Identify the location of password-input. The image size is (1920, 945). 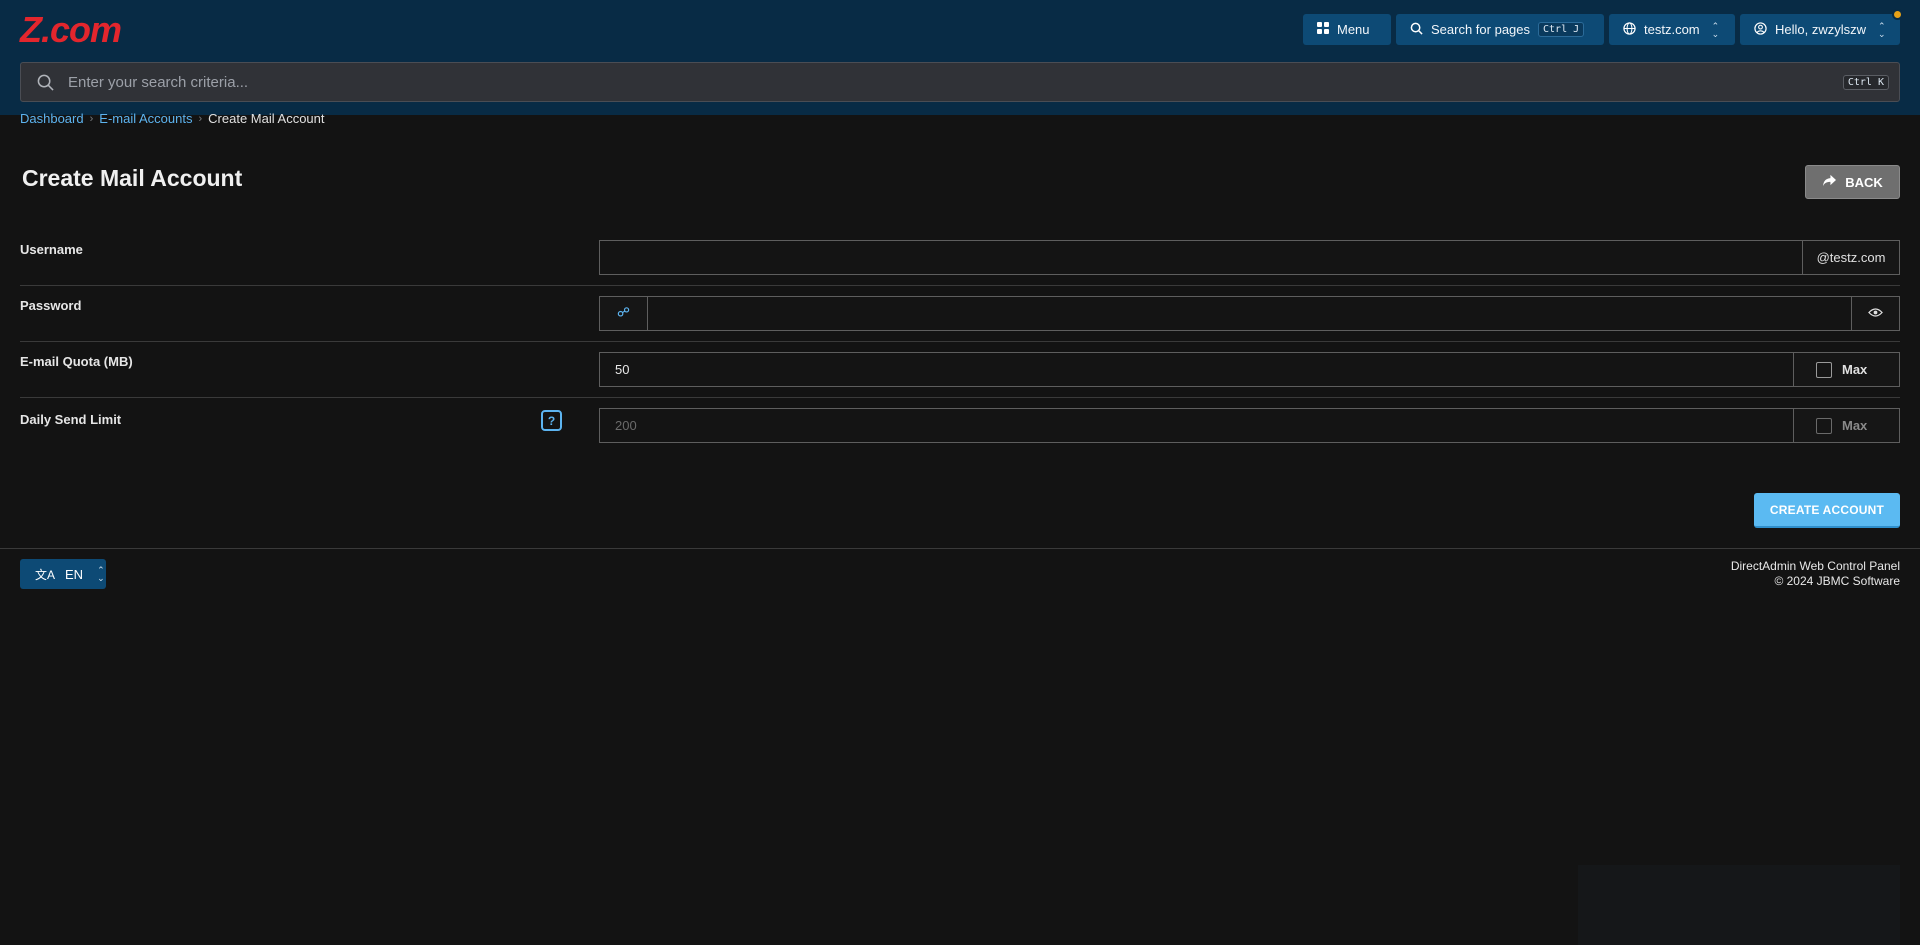
(1249, 313).